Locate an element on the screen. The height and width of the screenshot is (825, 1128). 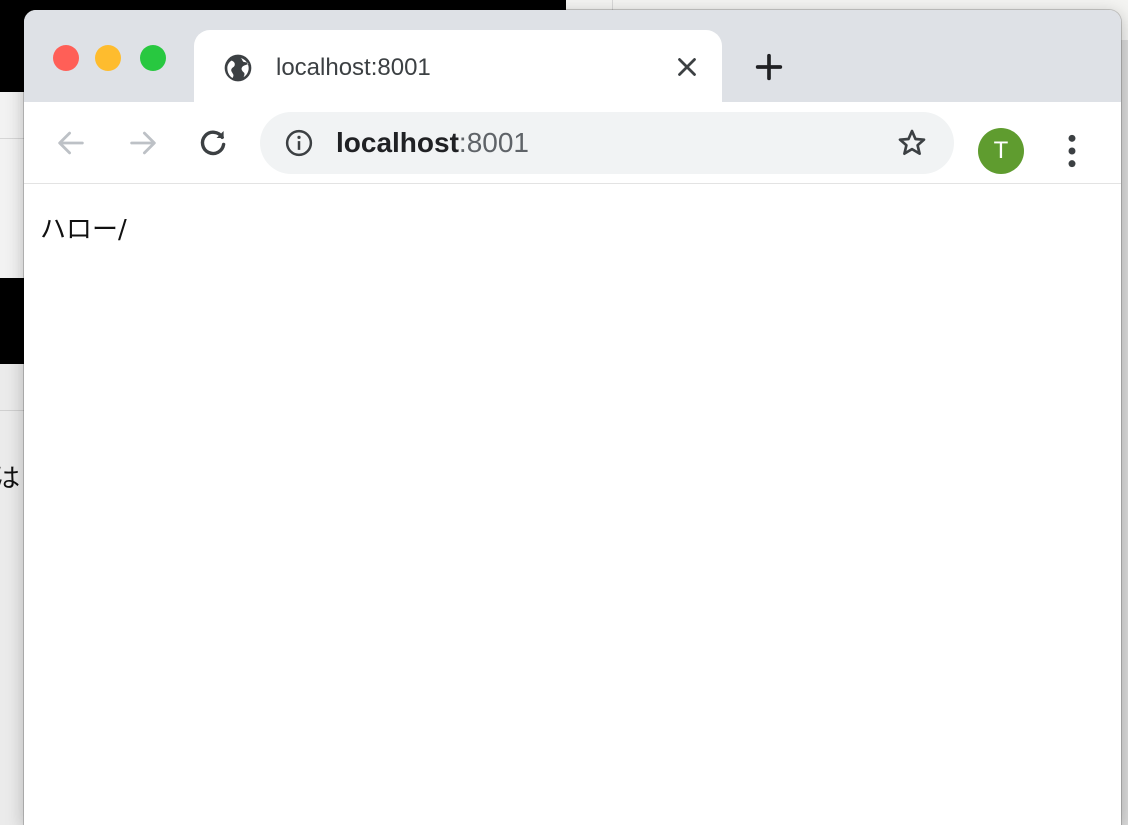
url-host: localhost is located at coordinates (397, 142).